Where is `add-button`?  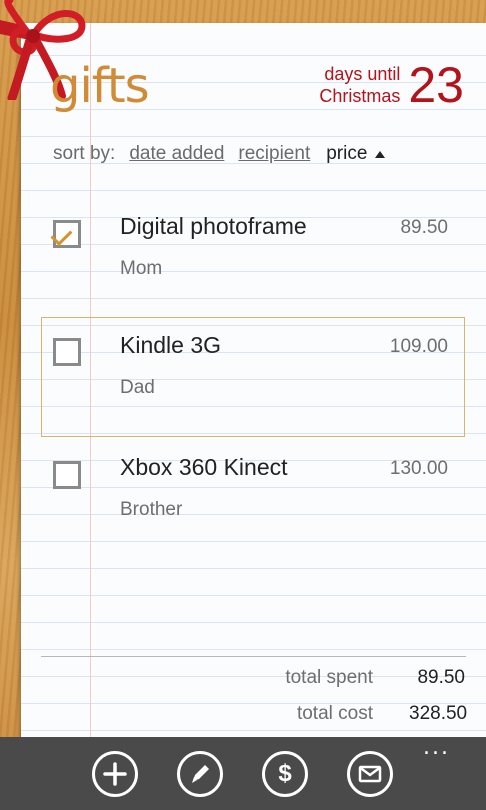 add-button is located at coordinates (115, 774).